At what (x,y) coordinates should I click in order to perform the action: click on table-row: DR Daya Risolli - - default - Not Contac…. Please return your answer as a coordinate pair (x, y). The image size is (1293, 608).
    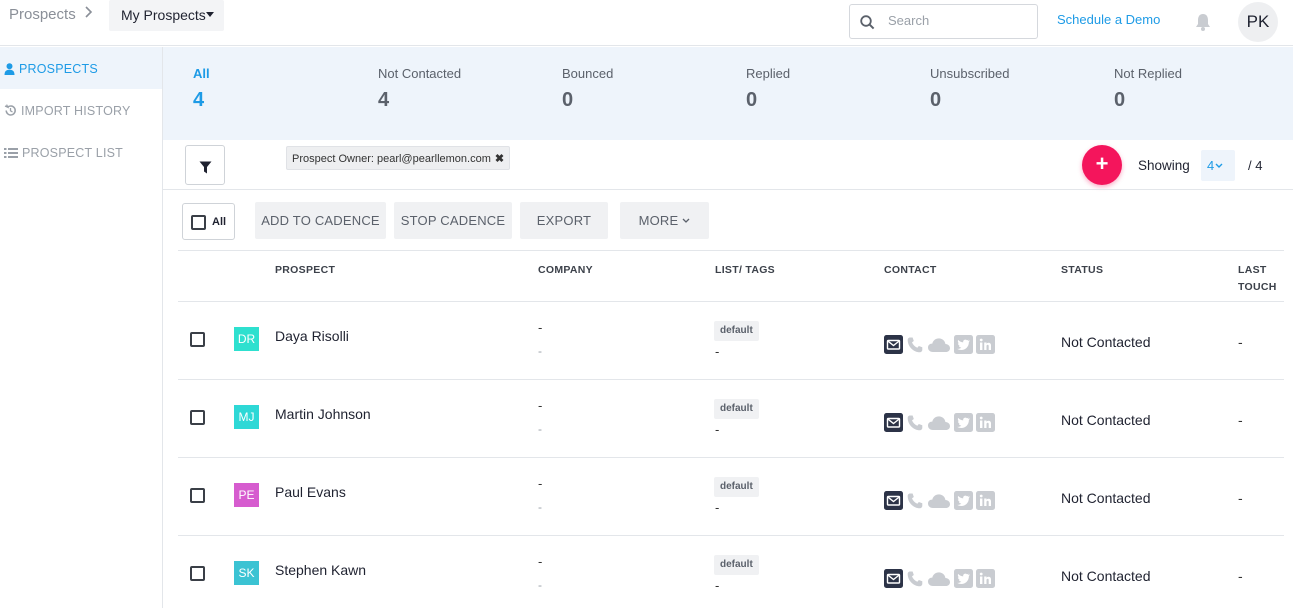
    Looking at the image, I should click on (731, 340).